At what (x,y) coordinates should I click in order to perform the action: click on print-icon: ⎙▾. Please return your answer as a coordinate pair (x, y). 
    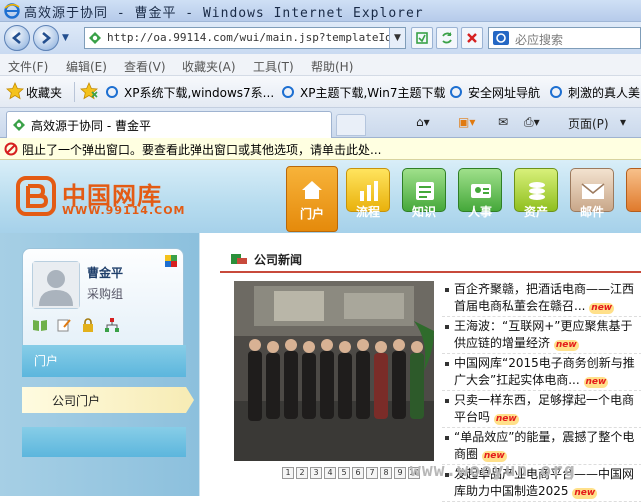
    Looking at the image, I should click on (532, 122).